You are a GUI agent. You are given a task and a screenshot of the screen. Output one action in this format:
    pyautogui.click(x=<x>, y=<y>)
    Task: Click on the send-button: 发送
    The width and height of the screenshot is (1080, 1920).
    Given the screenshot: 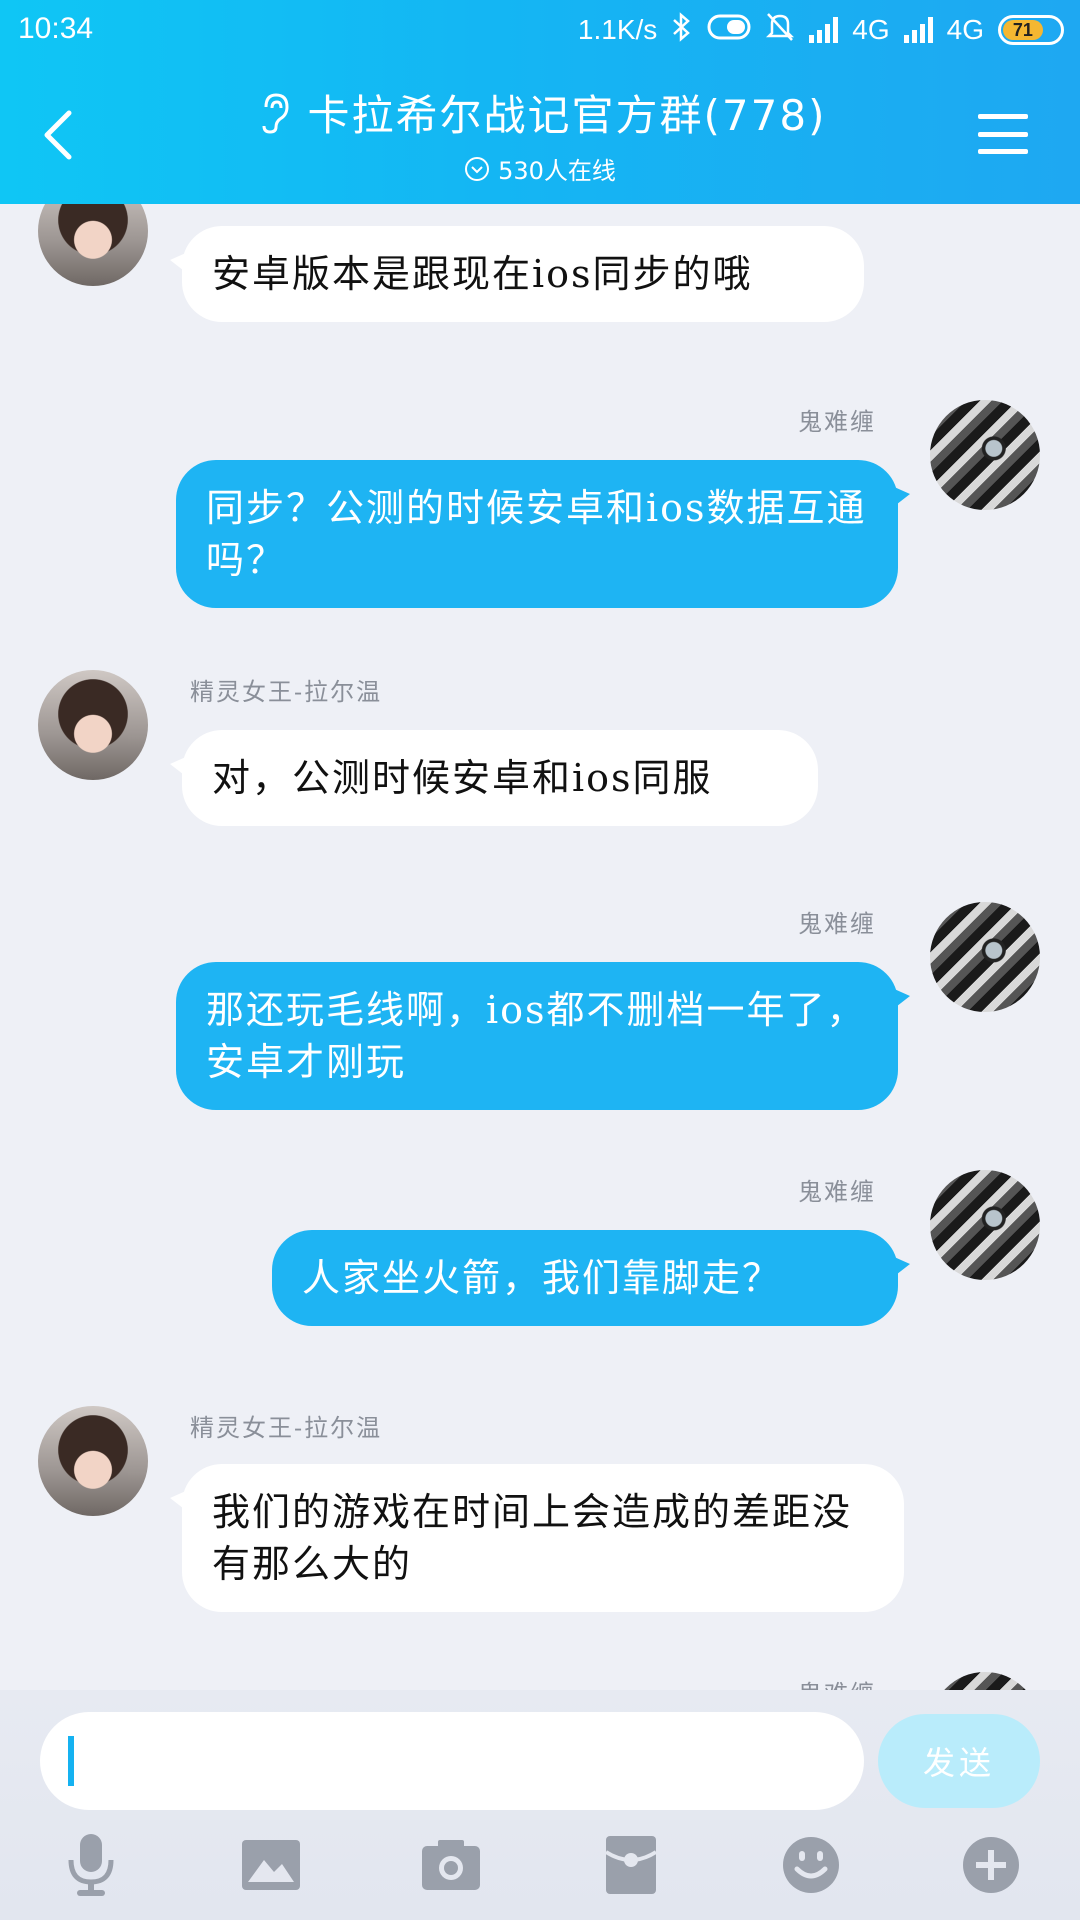 What is the action you would take?
    pyautogui.click(x=959, y=1761)
    